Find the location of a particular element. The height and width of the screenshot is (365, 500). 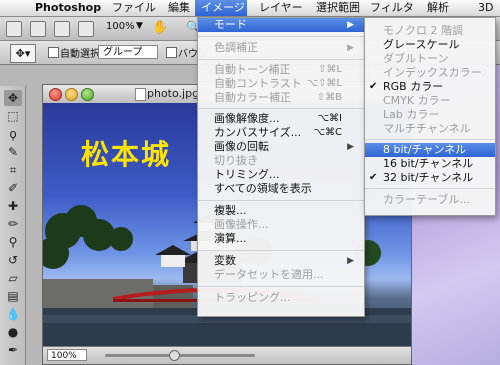

move-tool-icon: ✥ is located at coordinates (13, 98).